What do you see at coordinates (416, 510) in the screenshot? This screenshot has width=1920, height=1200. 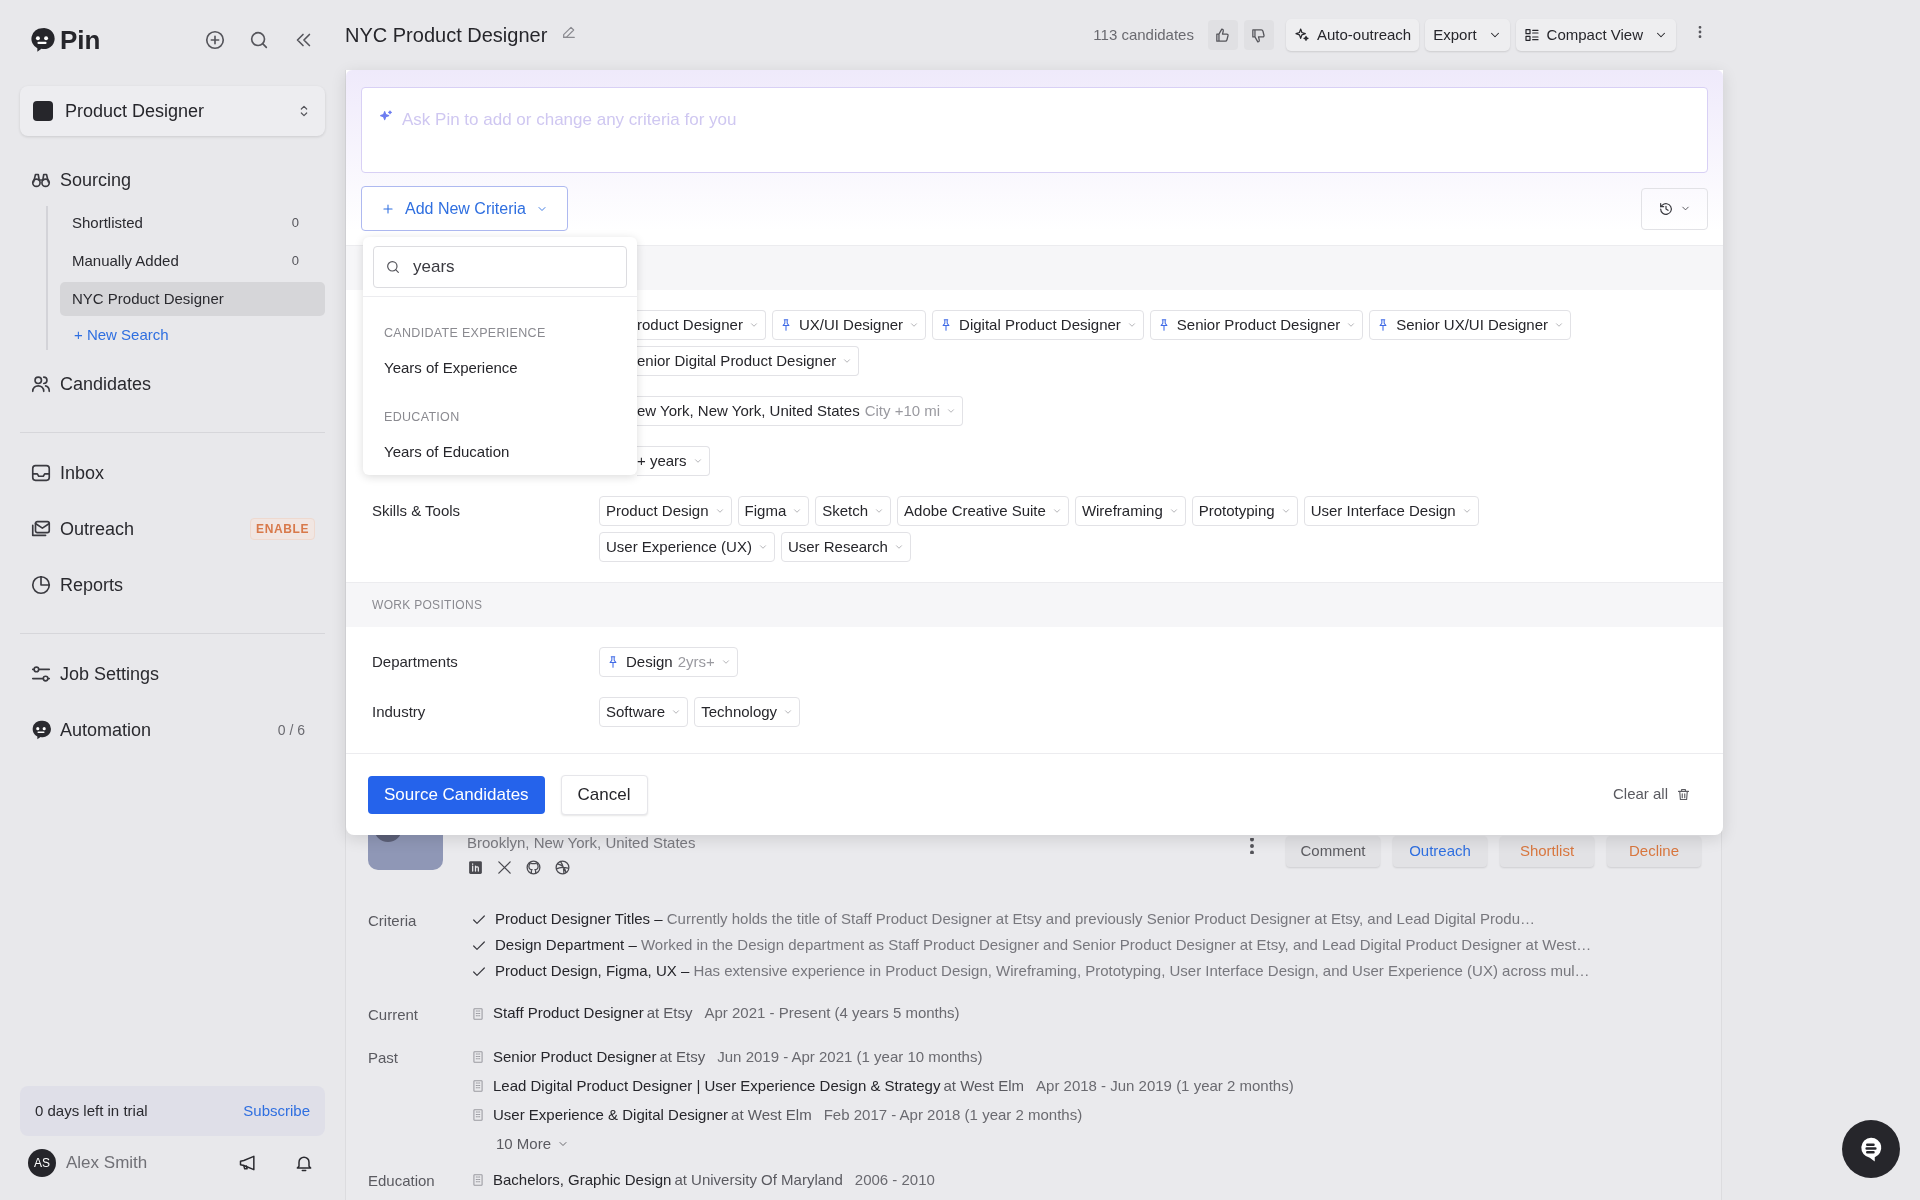 I see `criteria-label: Skills & Tools` at bounding box center [416, 510].